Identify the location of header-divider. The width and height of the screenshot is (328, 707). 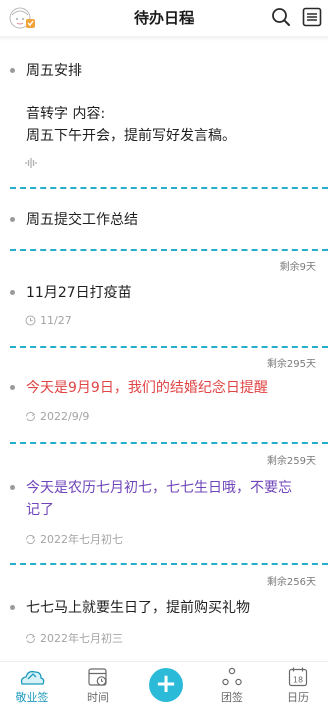
(164, 38).